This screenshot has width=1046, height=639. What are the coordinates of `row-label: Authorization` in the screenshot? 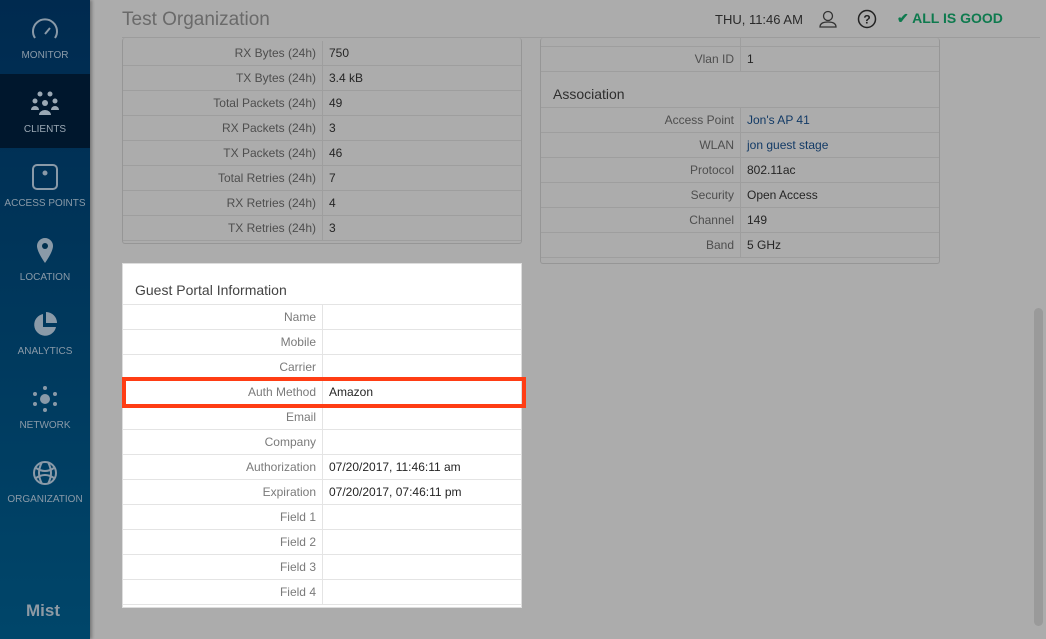 It's located at (223, 467).